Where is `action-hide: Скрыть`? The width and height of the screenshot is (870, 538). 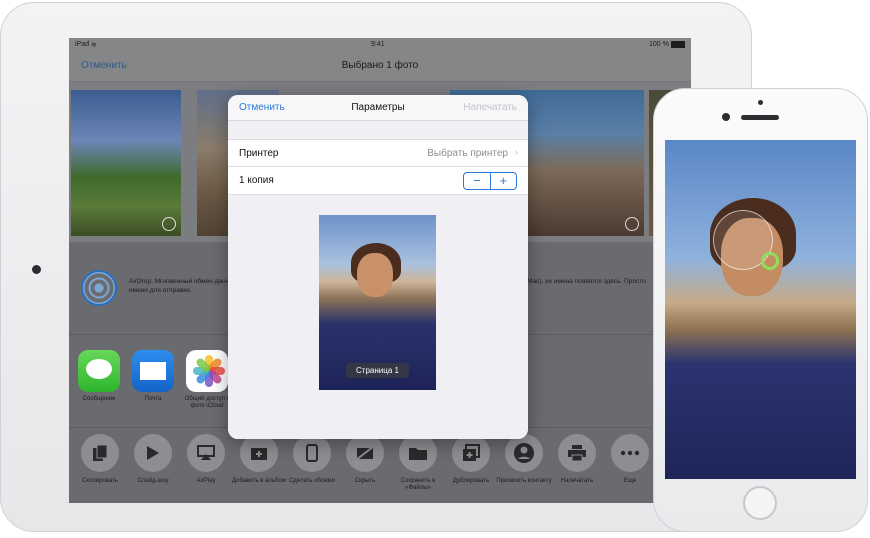
action-hide: Скрыть is located at coordinates (365, 459).